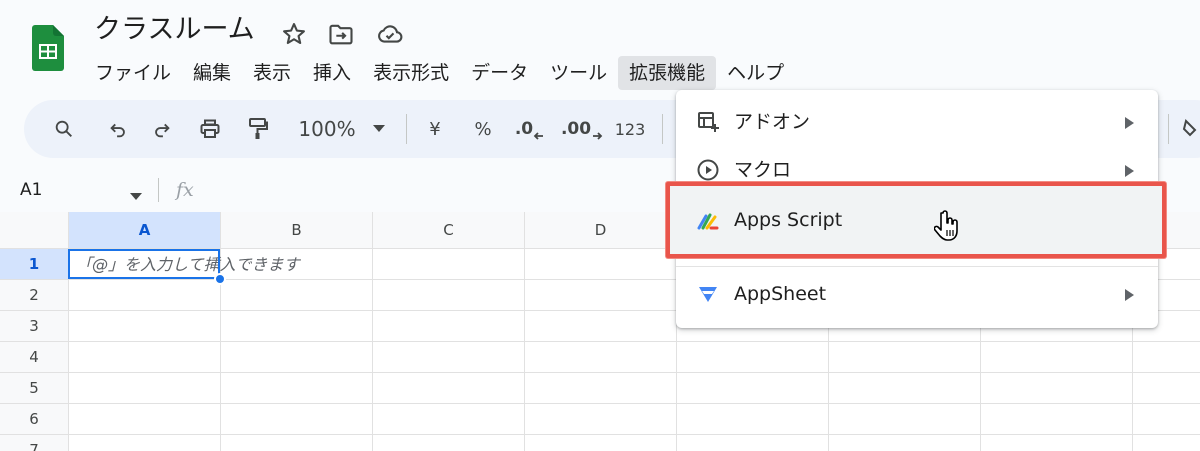  I want to click on dropdown-item-appsheet: AppSheet, so click(917, 294).